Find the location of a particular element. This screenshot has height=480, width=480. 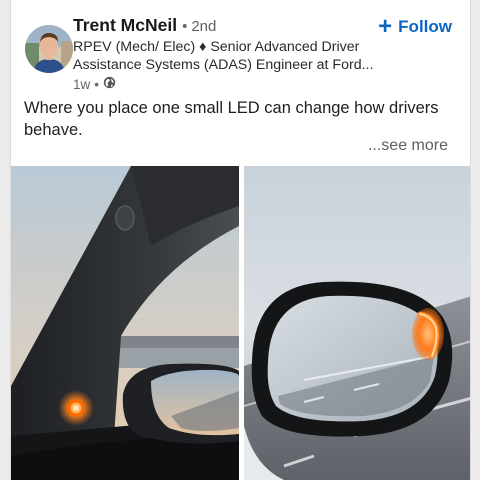

see-more-link: ...see more is located at coordinates (408, 146).